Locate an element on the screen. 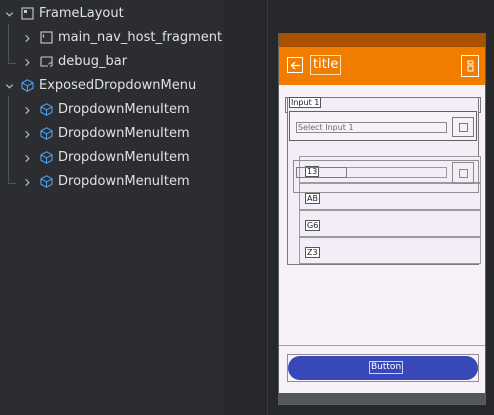  dropdown-menu-item: G6 is located at coordinates (390, 223).